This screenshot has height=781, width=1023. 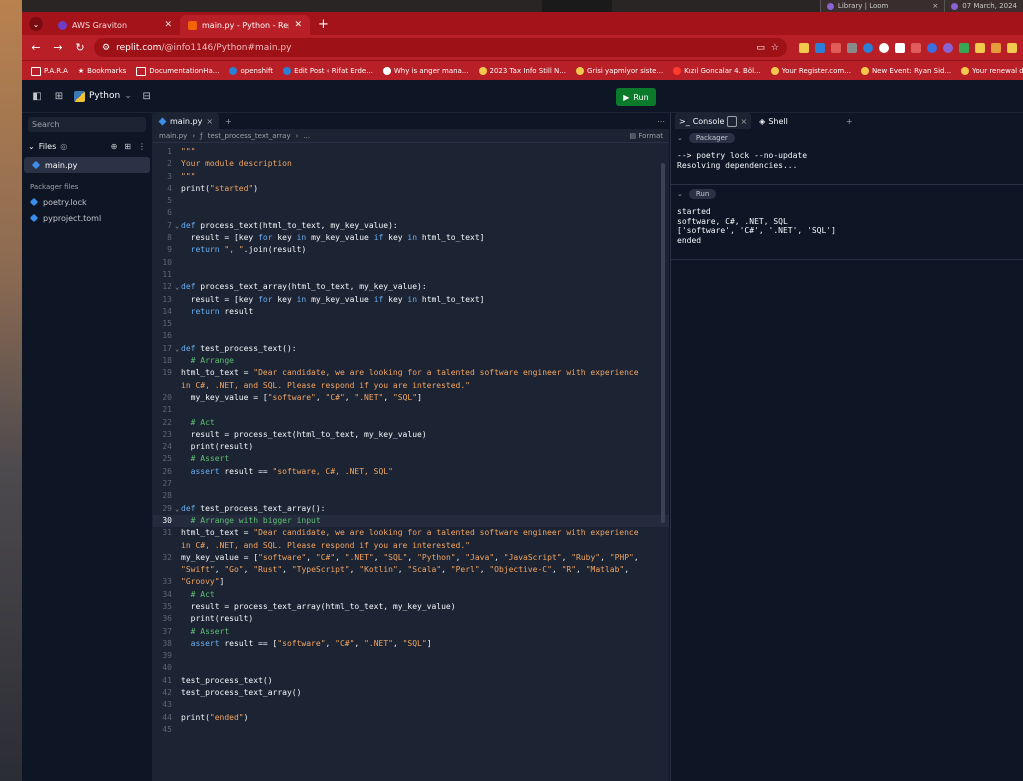 What do you see at coordinates (186, 121) in the screenshot?
I see `editor-tab-main-py: main.py ×` at bounding box center [186, 121].